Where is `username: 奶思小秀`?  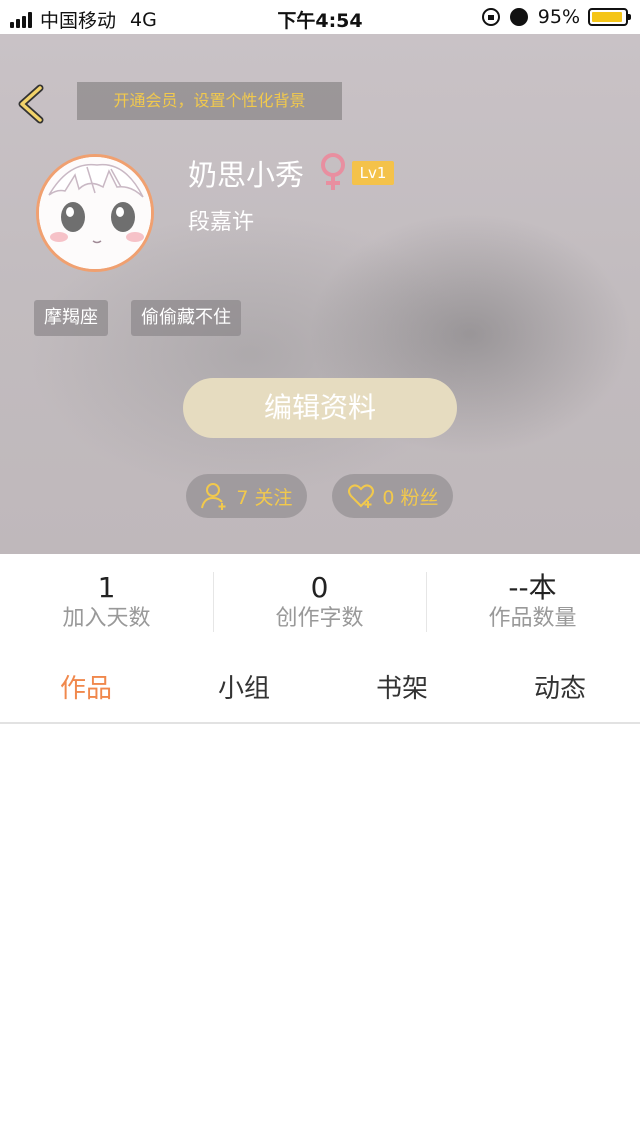
username: 奶思小秀 is located at coordinates (246, 175).